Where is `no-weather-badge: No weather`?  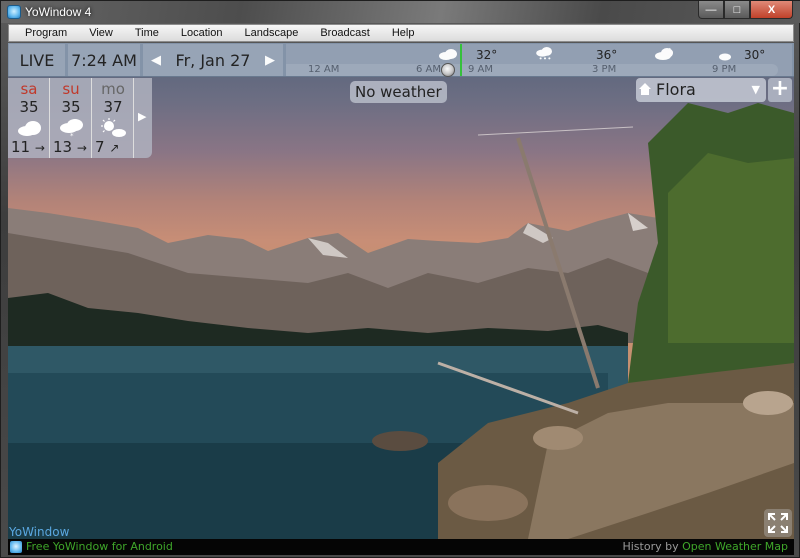
no-weather-badge: No weather is located at coordinates (398, 92).